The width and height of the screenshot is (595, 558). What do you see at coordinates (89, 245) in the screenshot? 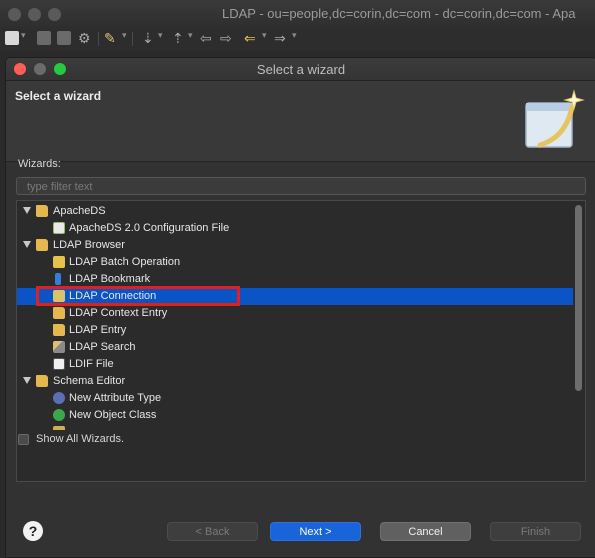
I see `tree-item-label: LDAP Browser` at bounding box center [89, 245].